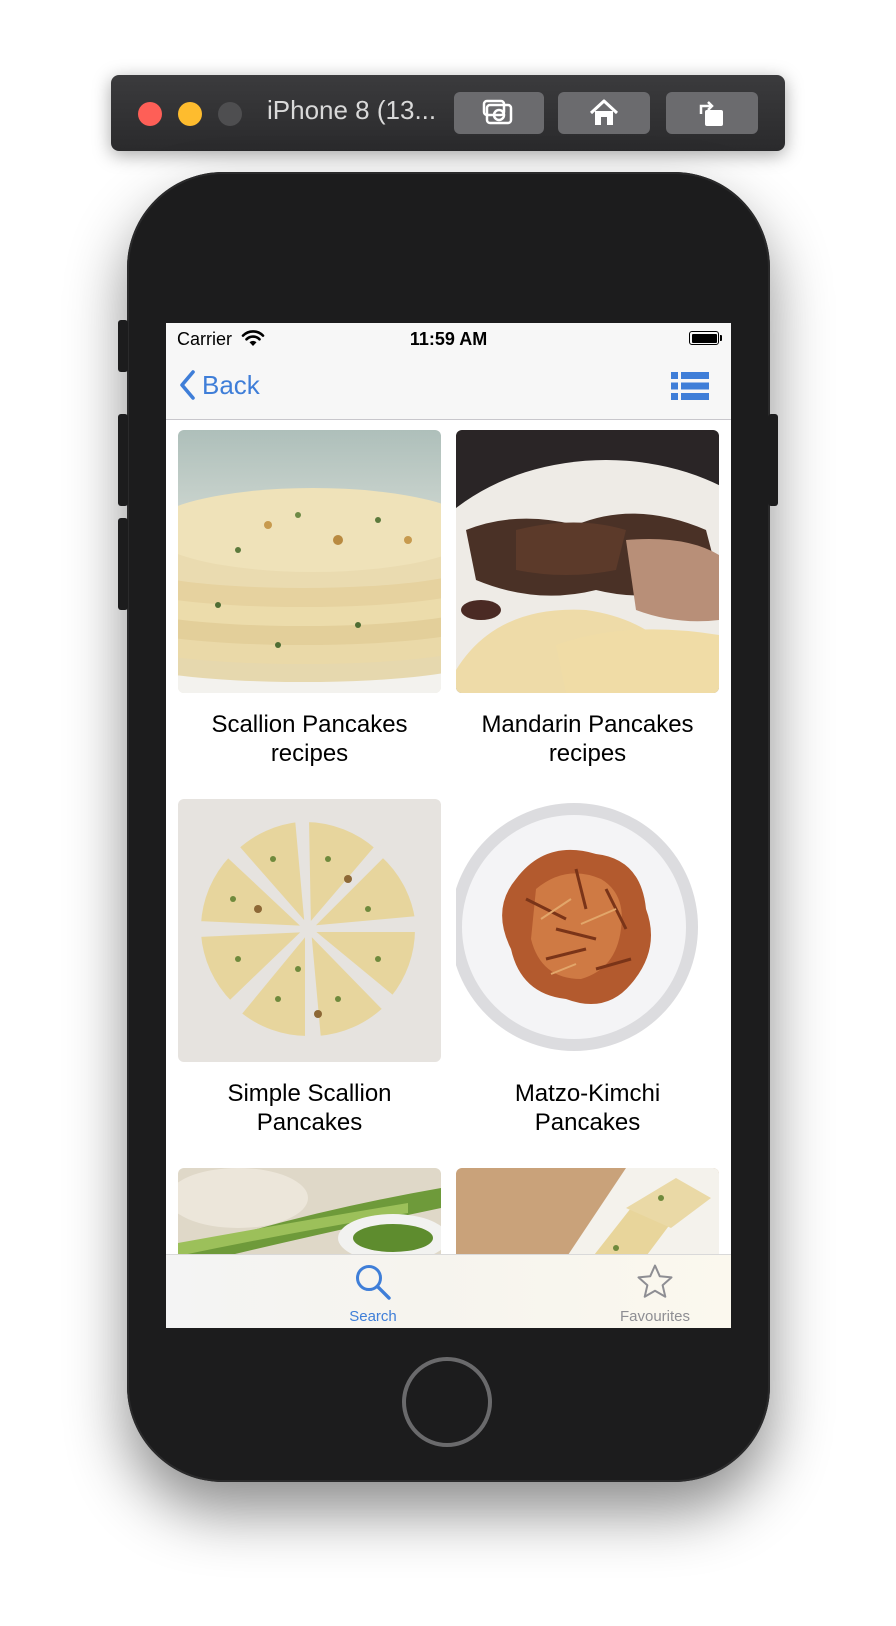  I want to click on tab-favourites: Favourites, so click(655, 1294).